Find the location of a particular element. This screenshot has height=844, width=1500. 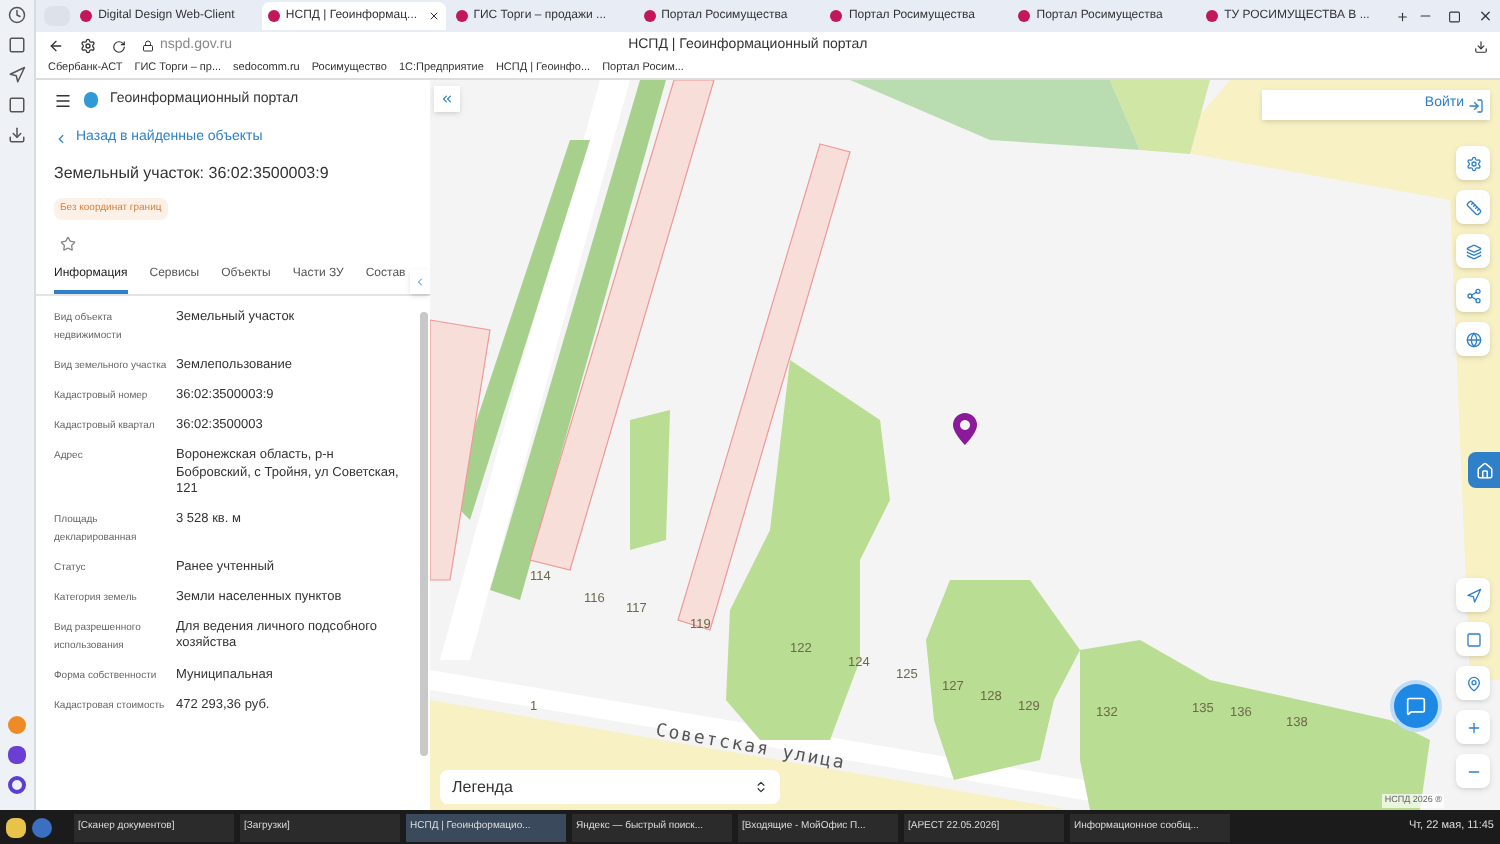

pin-icon is located at coordinates (1473, 683).